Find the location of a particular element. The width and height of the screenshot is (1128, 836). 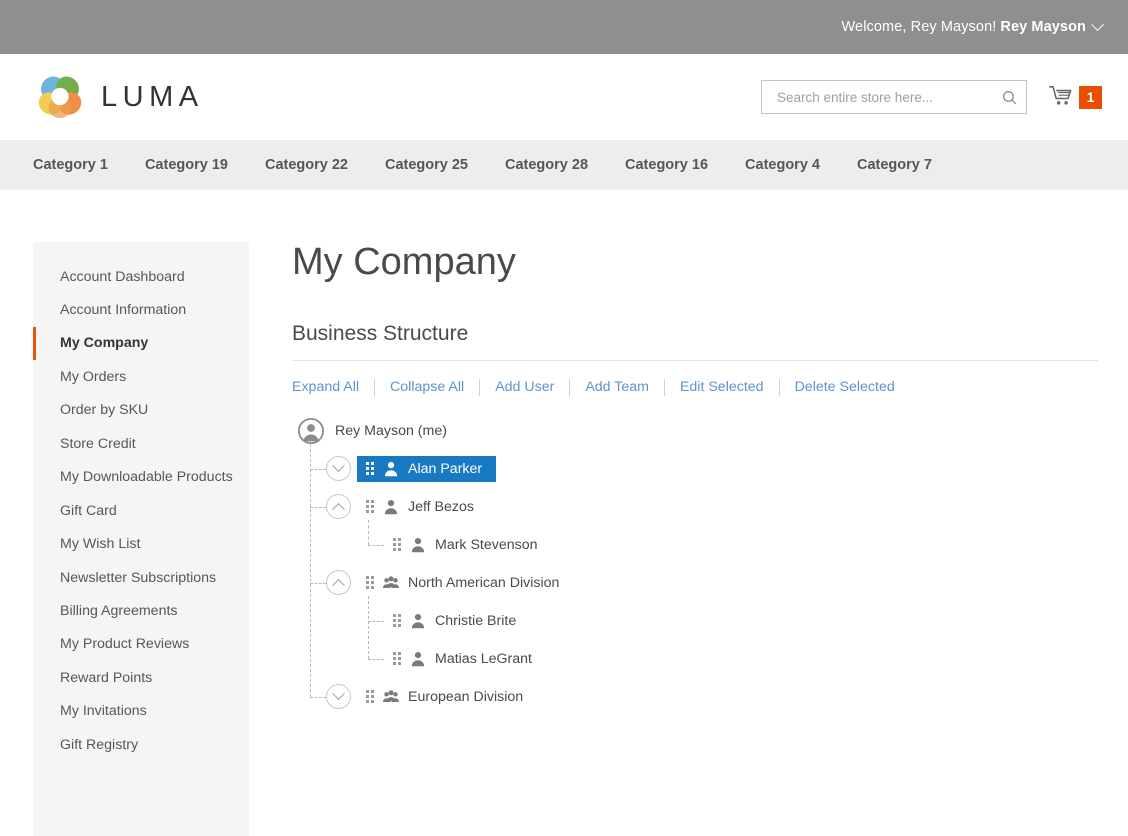

section-divider is located at coordinates (695, 360).